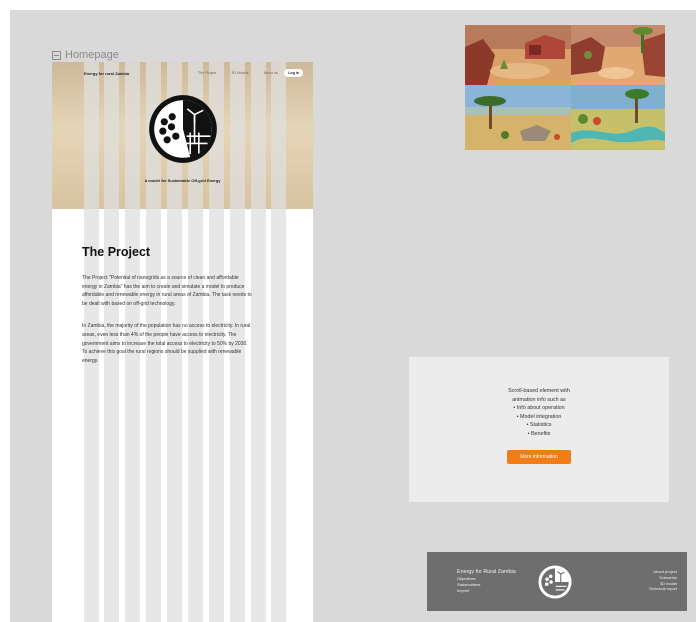 Image resolution: width=696 pixels, height=622 pixels. What do you see at coordinates (293, 73) in the screenshot?
I see `login-button: Log in` at bounding box center [293, 73].